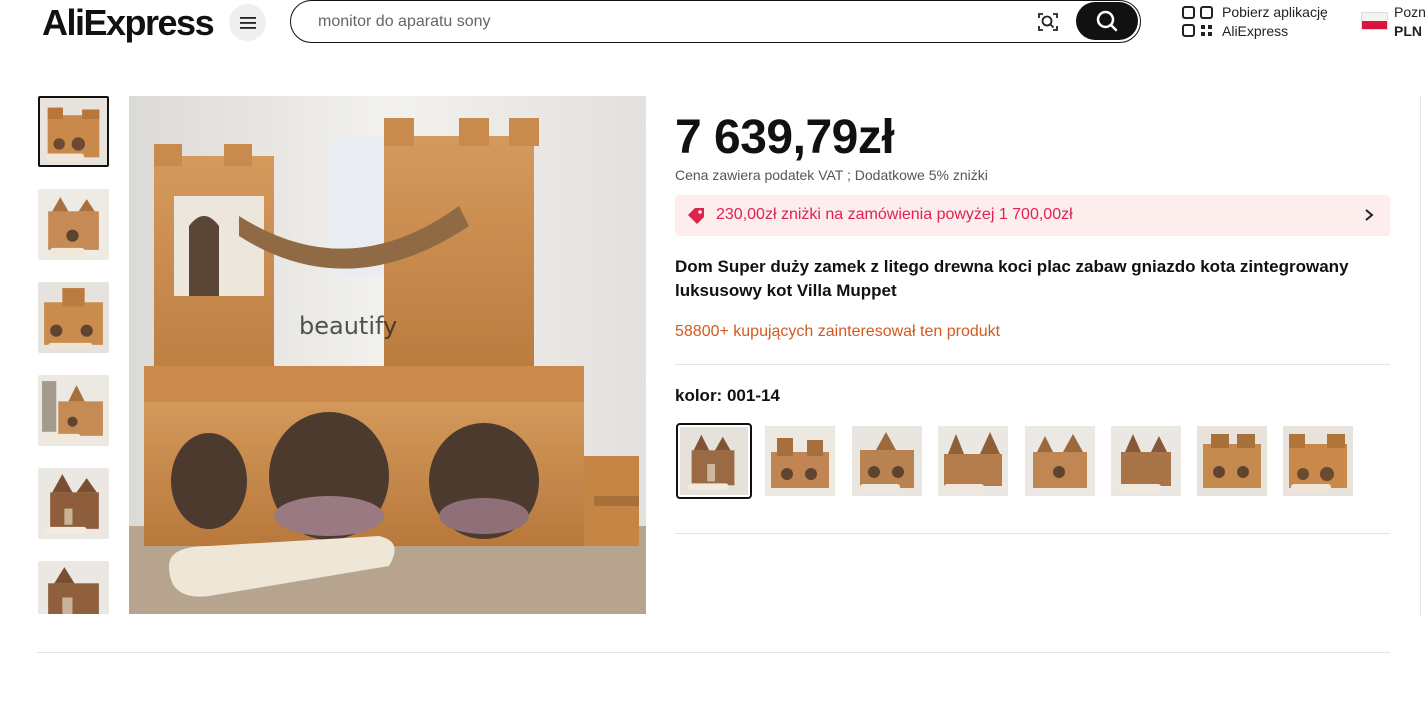 The height and width of the screenshot is (710, 1425). I want to click on search-icon, so click(1107, 21).